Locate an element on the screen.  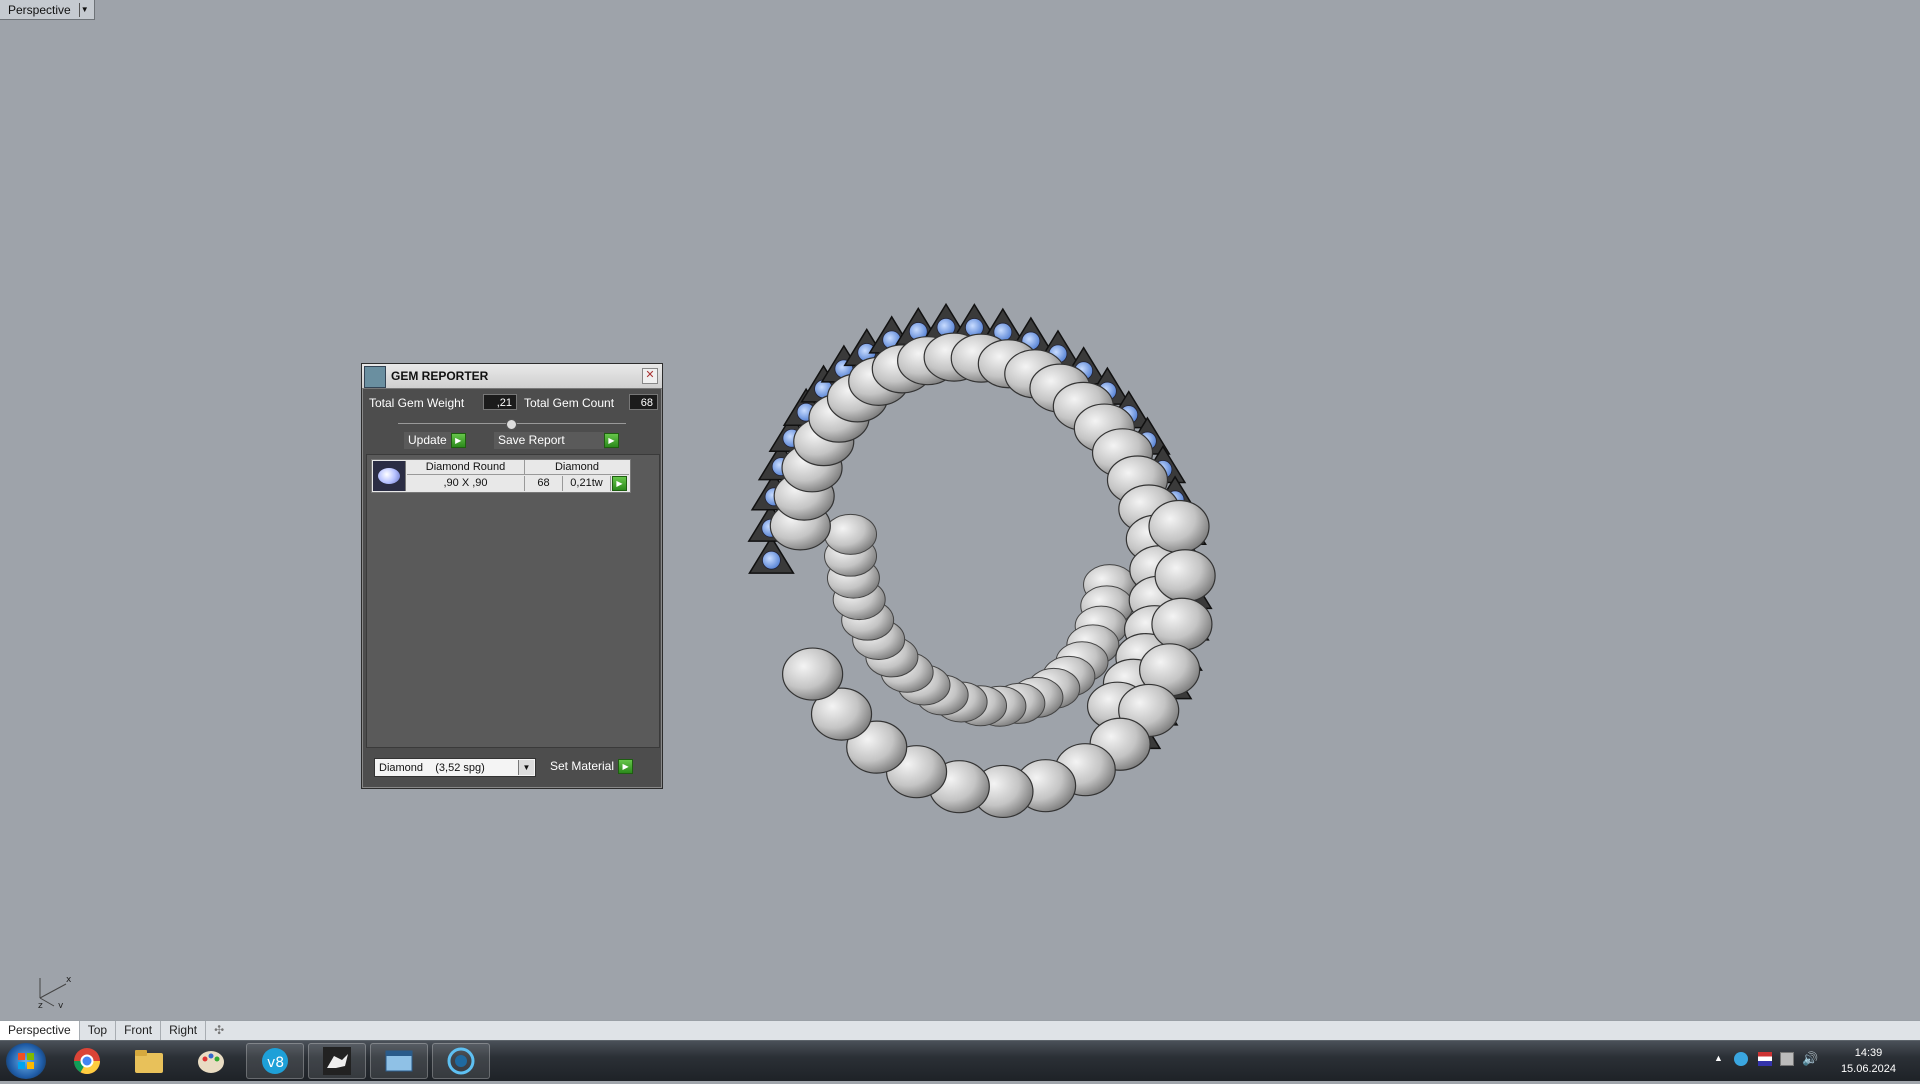
gem-size: ,90 X ,90 is located at coordinates (466, 483).